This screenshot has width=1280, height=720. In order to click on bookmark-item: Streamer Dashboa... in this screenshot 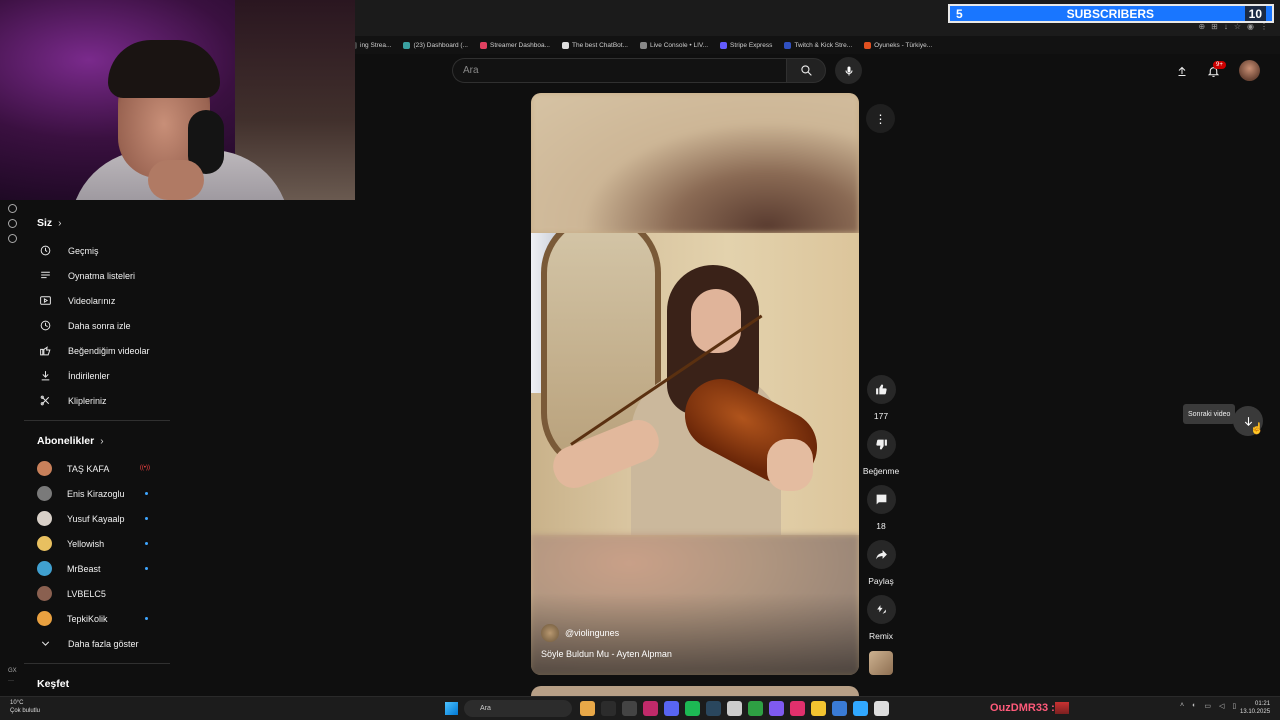, I will do `click(515, 45)`.